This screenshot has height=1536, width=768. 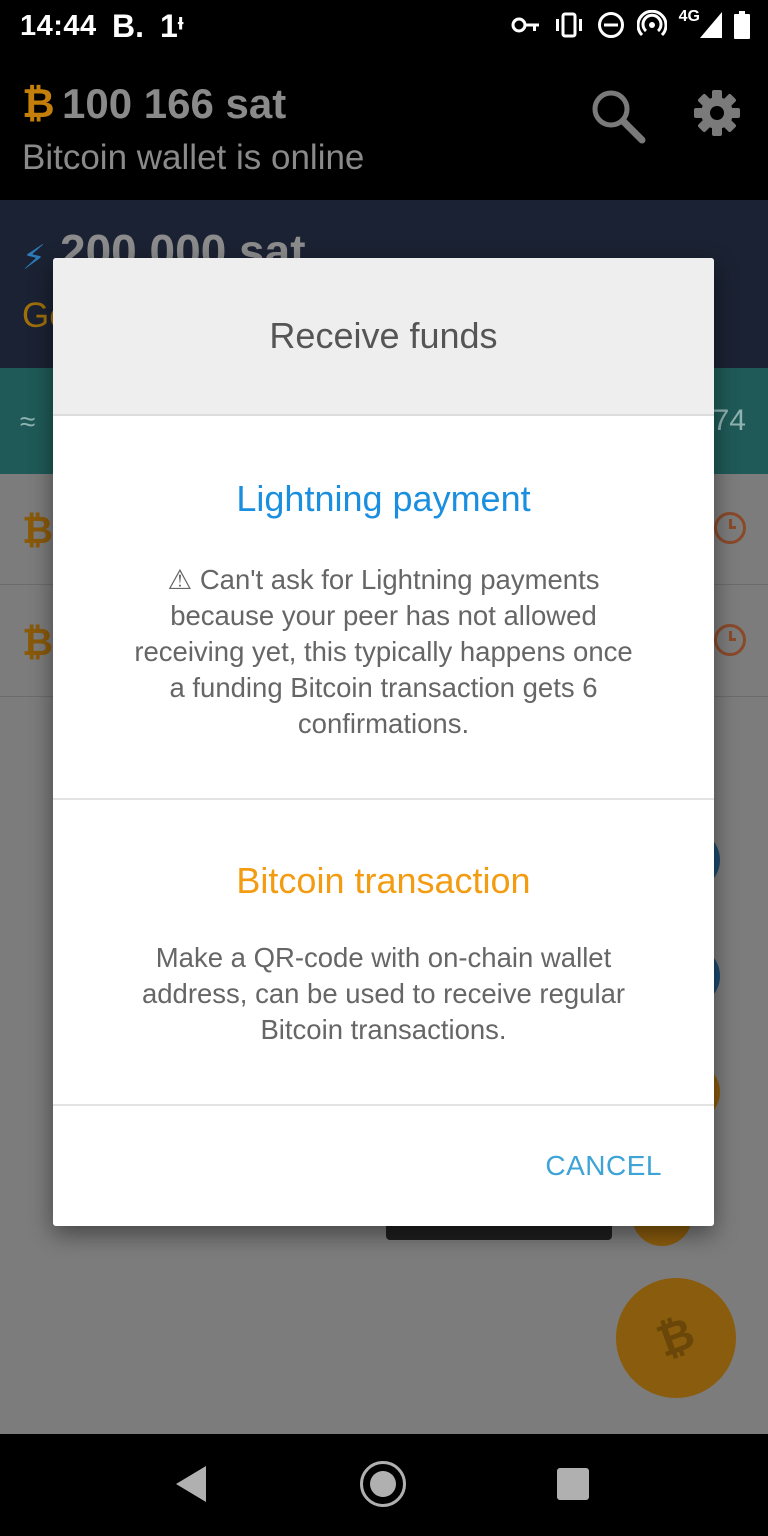 I want to click on wallet-status: Bitcoin wallet is online, so click(x=193, y=157).